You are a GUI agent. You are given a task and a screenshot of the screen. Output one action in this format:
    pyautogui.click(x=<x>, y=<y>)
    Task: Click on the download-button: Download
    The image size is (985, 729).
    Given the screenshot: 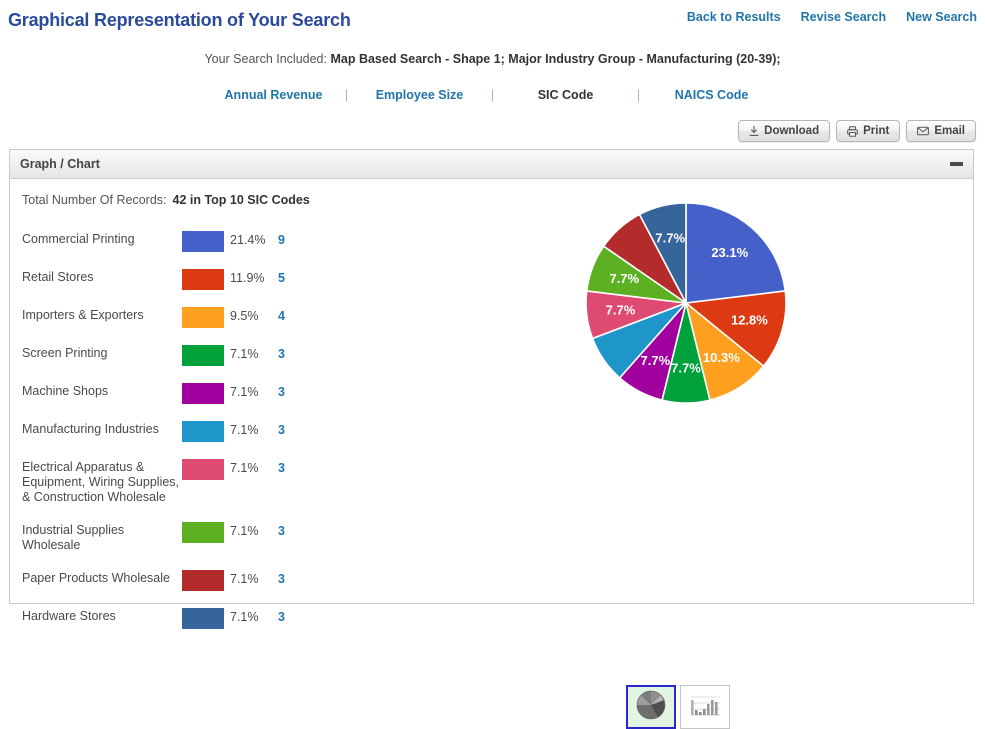 What is the action you would take?
    pyautogui.click(x=784, y=131)
    